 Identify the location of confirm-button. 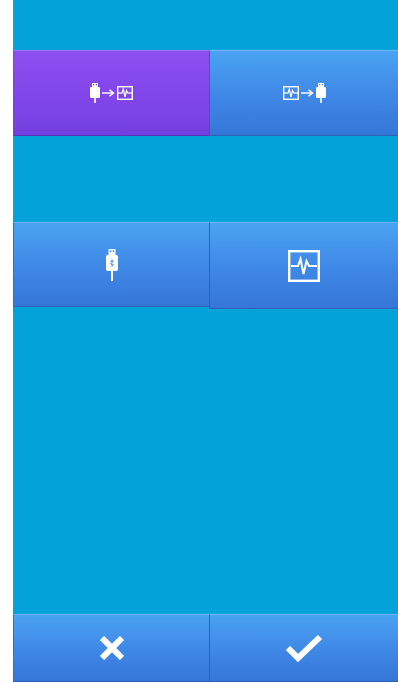
(303, 648).